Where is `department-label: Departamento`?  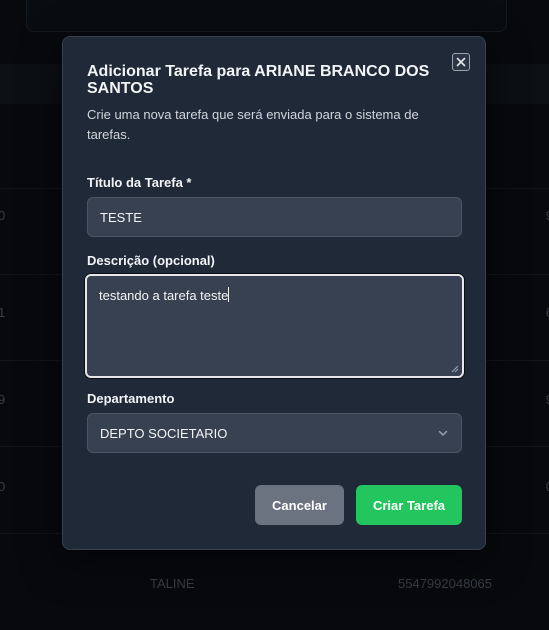
department-label: Departamento is located at coordinates (131, 398).